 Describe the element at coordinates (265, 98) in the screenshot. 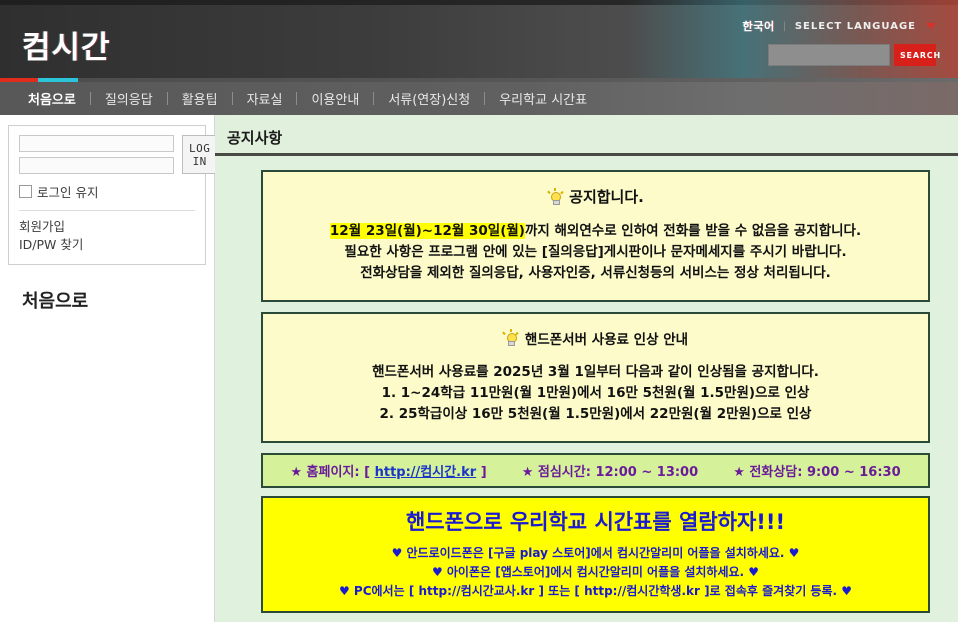

I see `nav-item-resources: 자료실` at that location.